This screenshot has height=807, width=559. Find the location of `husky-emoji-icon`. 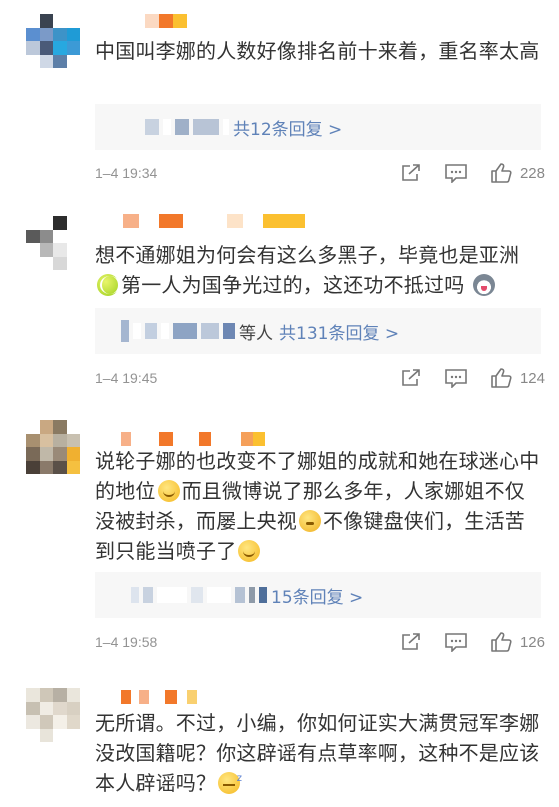

husky-emoji-icon is located at coordinates (483, 285).